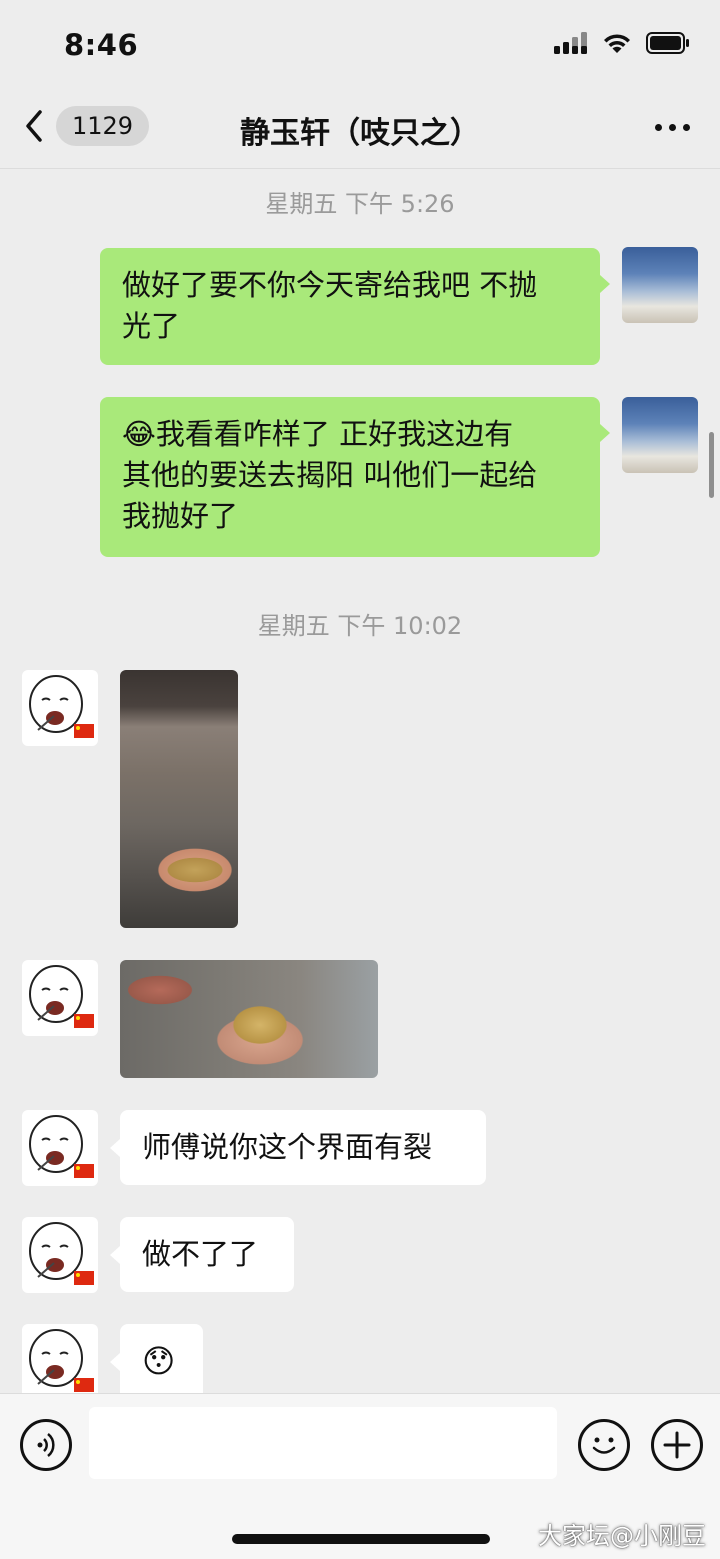 The width and height of the screenshot is (720, 1559). What do you see at coordinates (617, 43) in the screenshot?
I see `wifi-icon` at bounding box center [617, 43].